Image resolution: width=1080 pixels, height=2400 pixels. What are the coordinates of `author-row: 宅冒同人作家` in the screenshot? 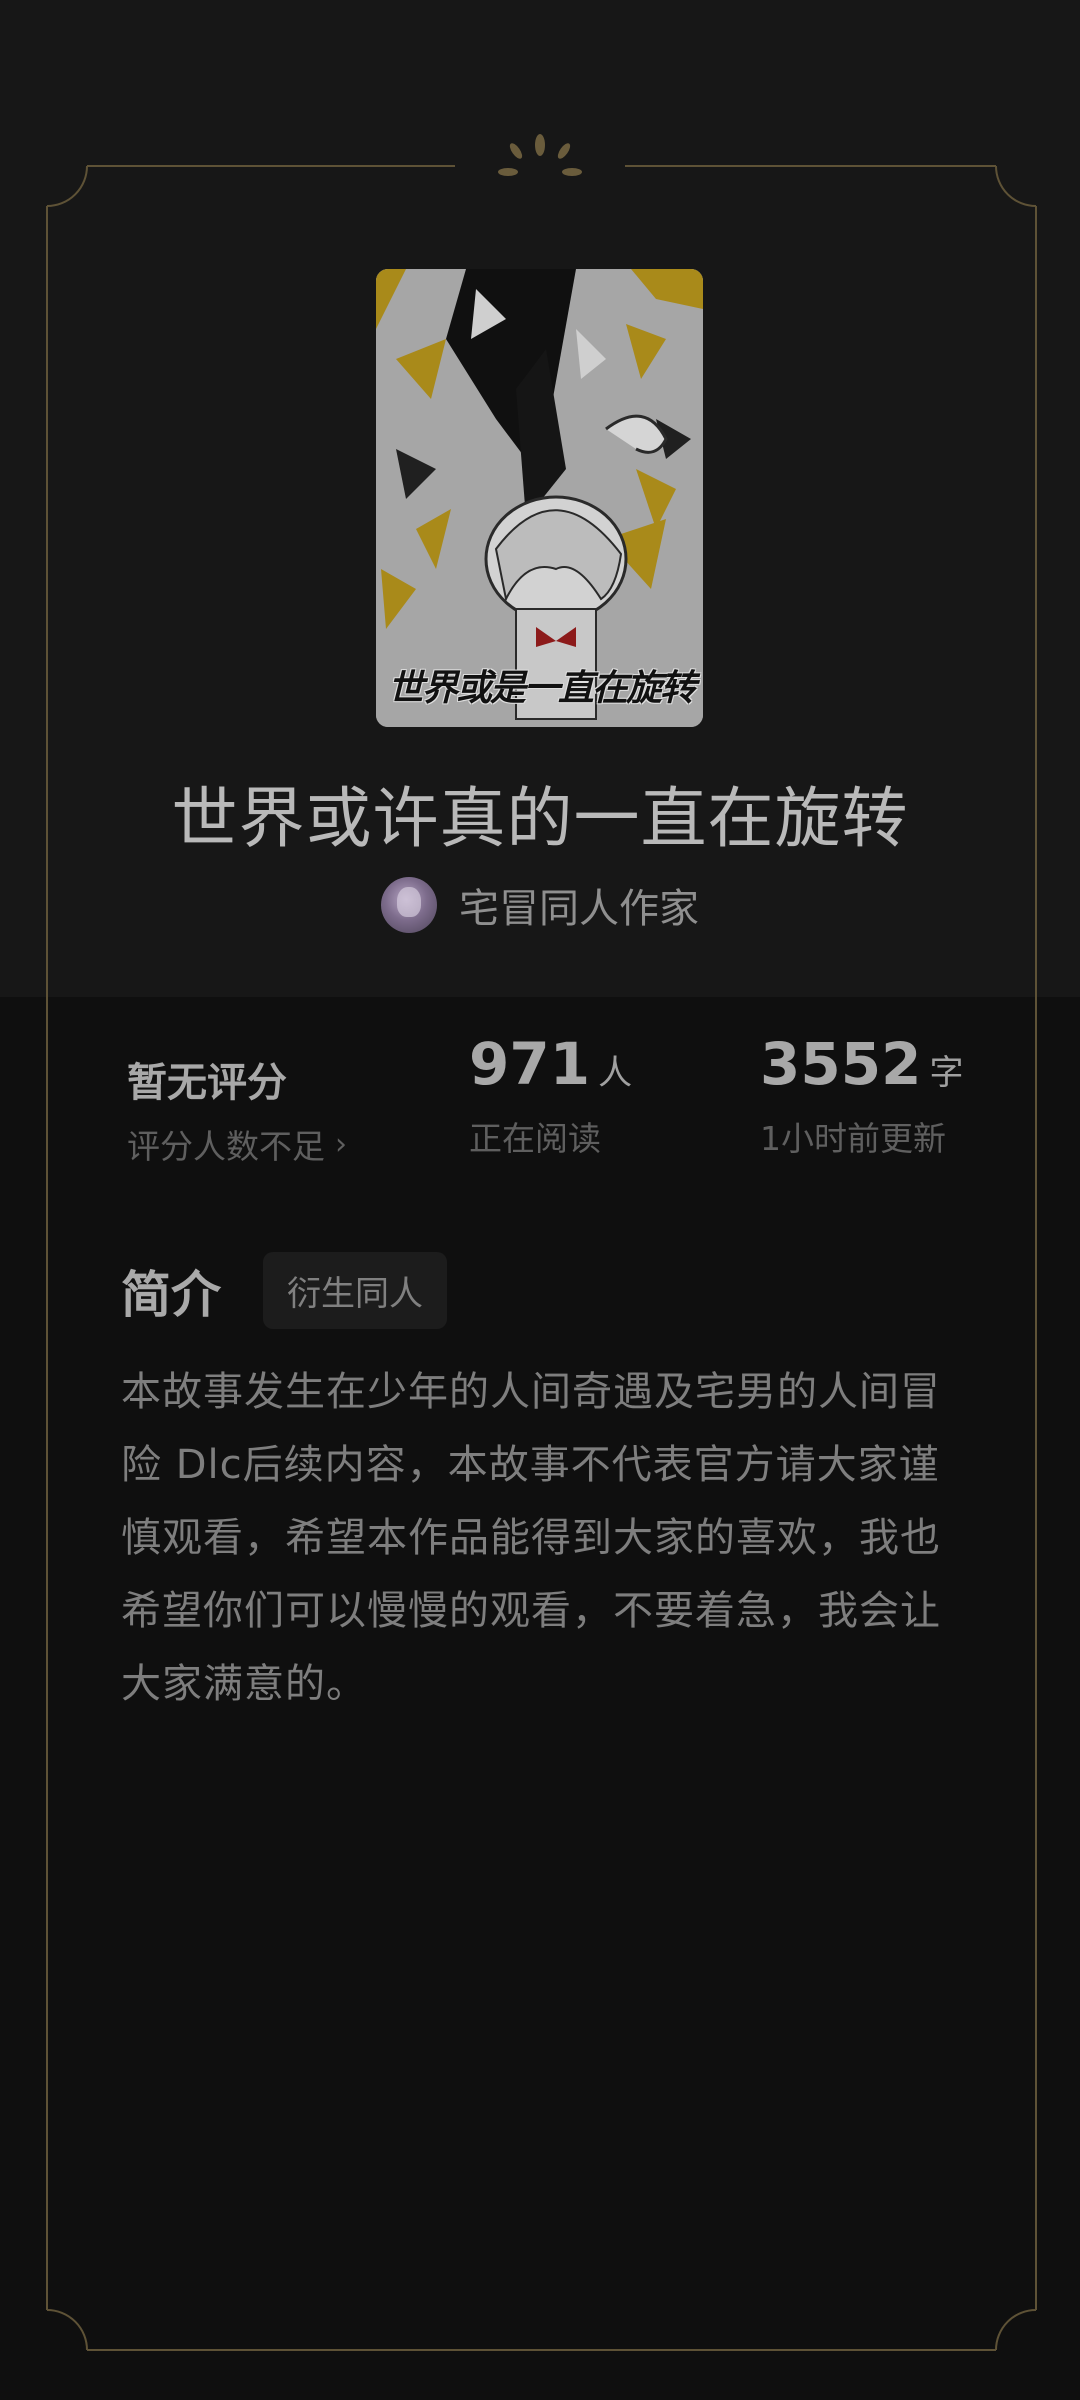 It's located at (540, 905).